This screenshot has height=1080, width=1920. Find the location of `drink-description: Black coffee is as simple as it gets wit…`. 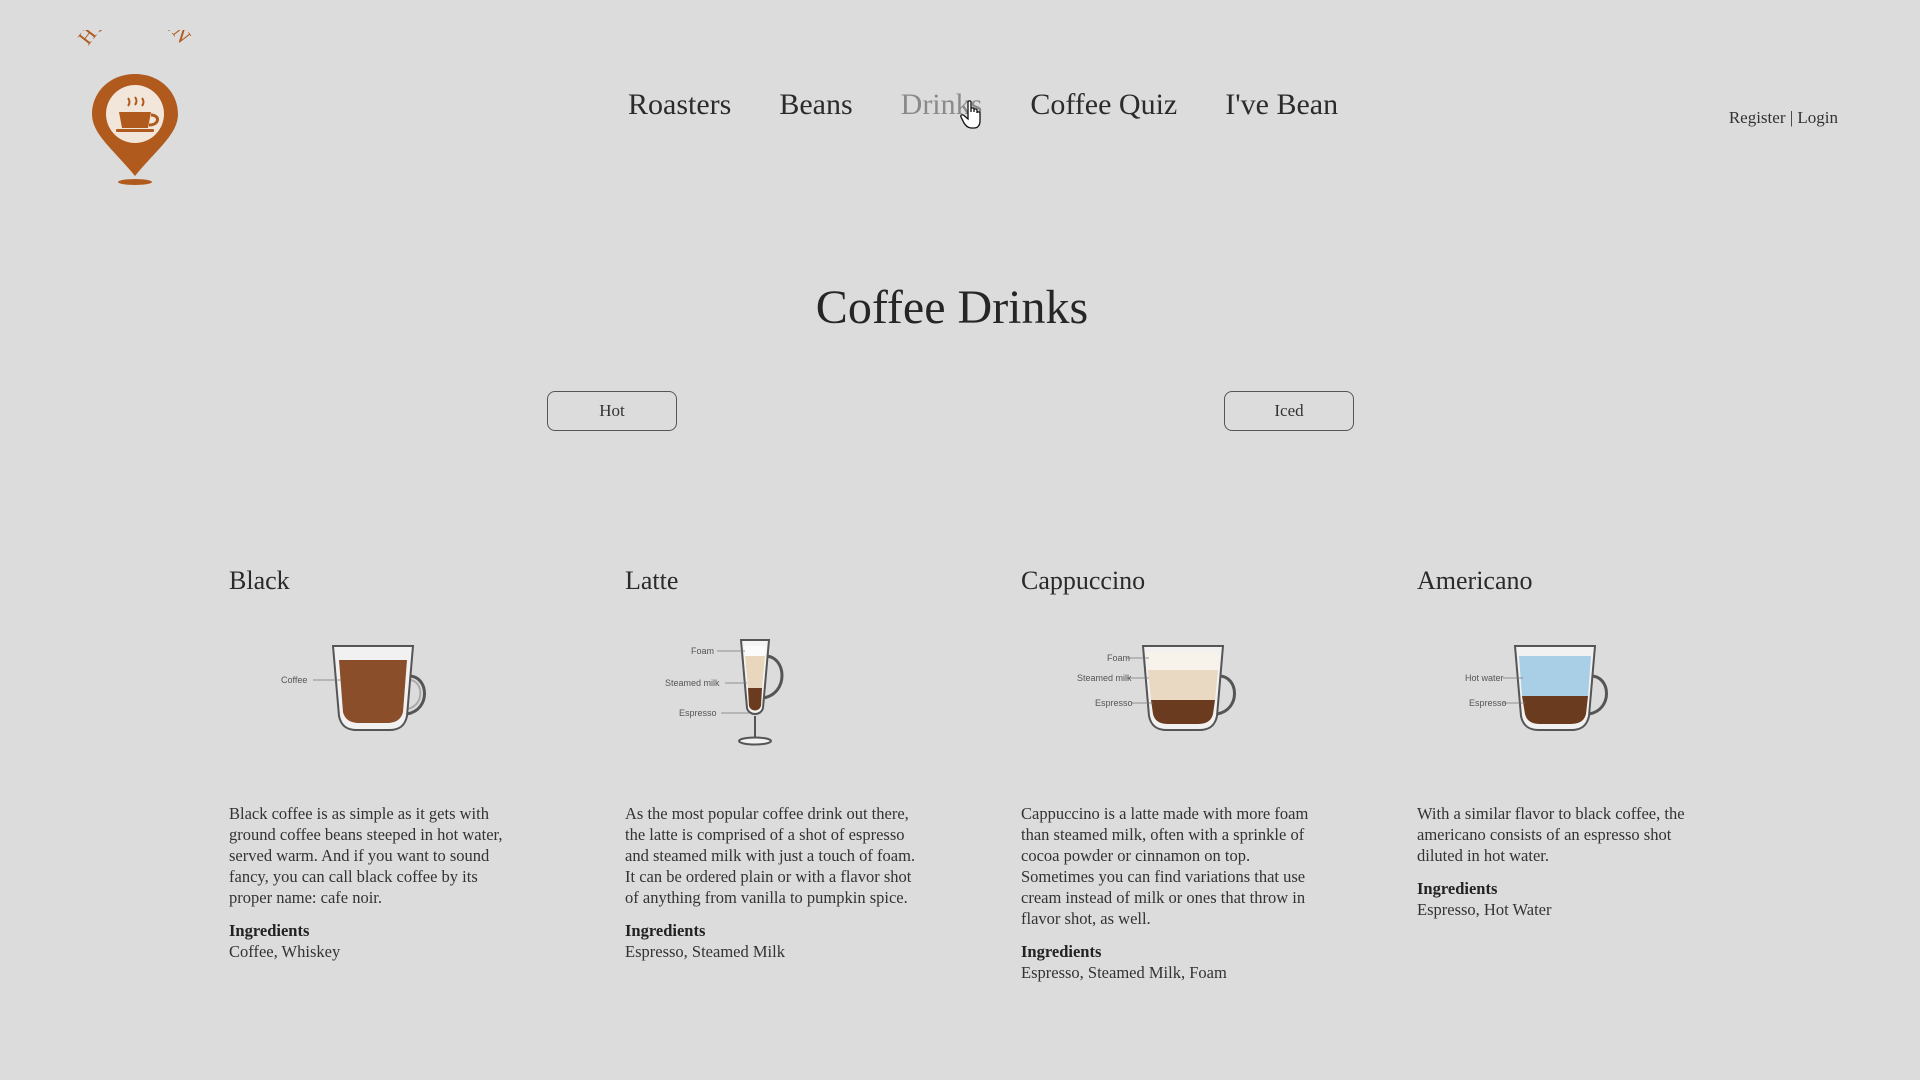

drink-description: Black coffee is as simple as it gets wit… is located at coordinates (376, 882).